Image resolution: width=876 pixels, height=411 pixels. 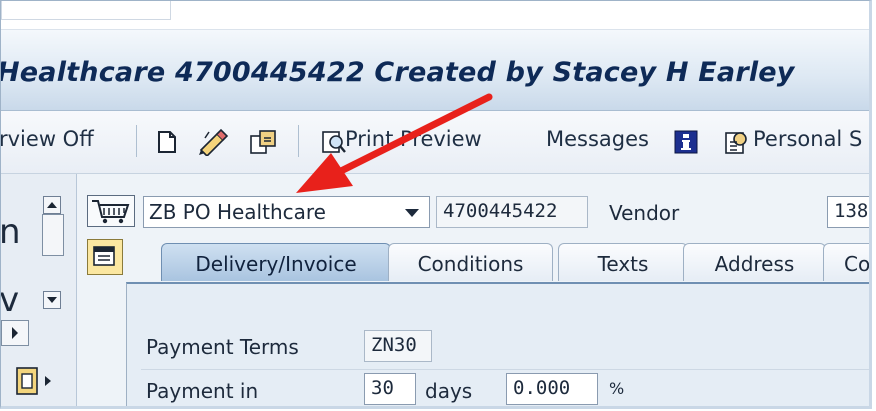 I want to click on annotation-arrow, so click(x=394, y=143).